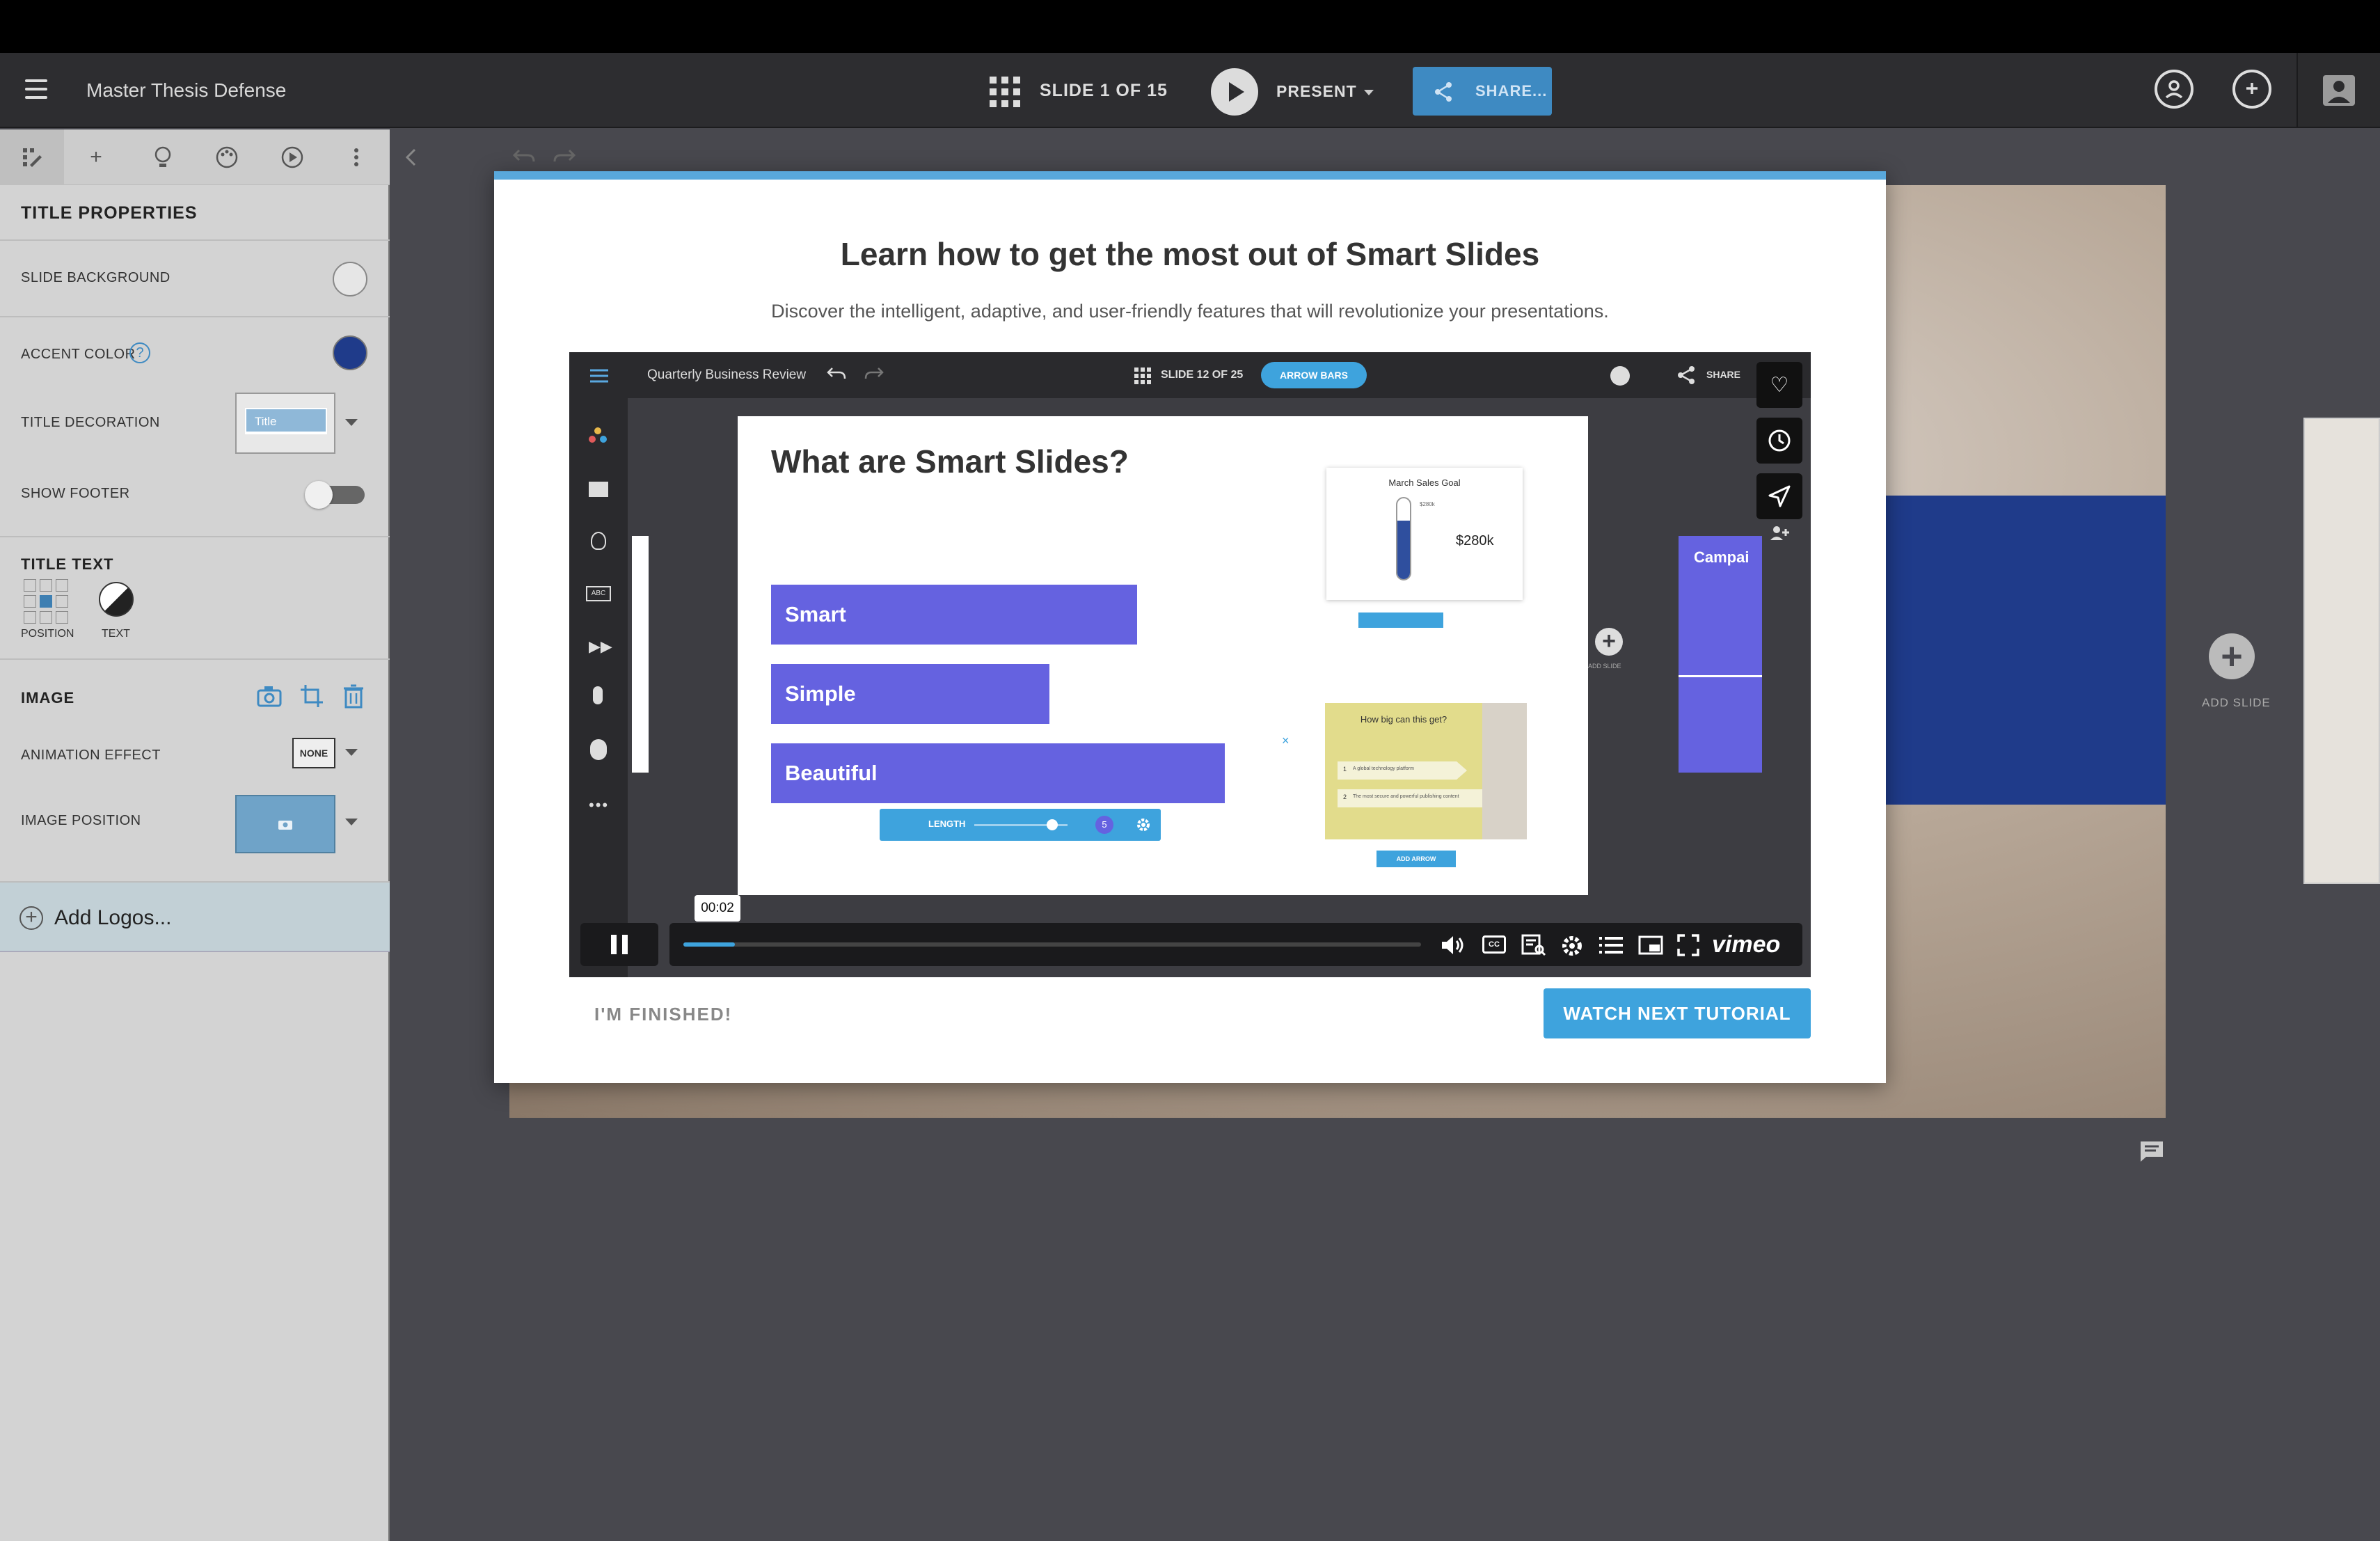 This screenshot has width=2380, height=1541. I want to click on comment-add-icon, so click(2251, 89).